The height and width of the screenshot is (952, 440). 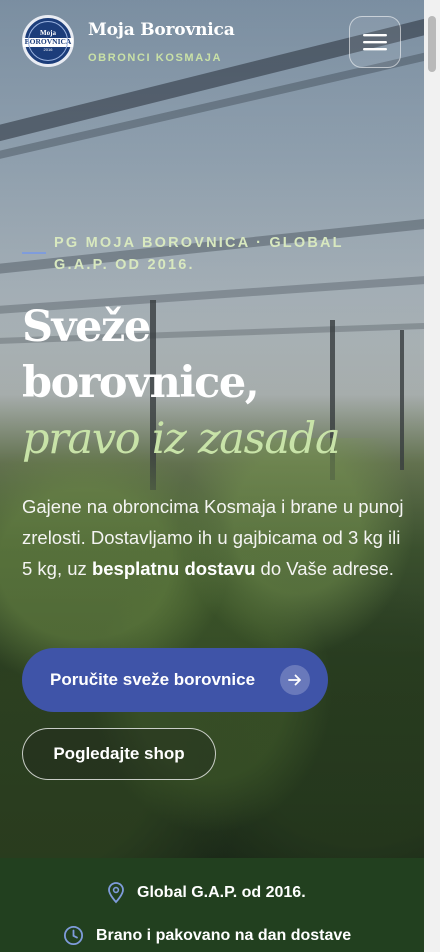 What do you see at coordinates (116, 893) in the screenshot?
I see `location-pin-icon` at bounding box center [116, 893].